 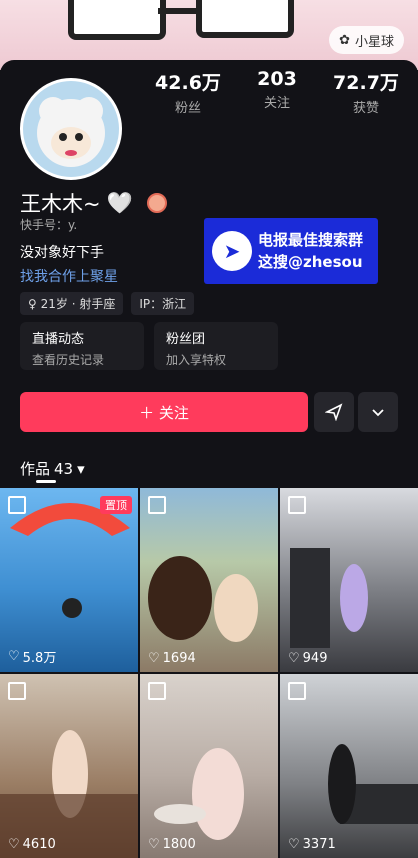 I want to click on work-tile: ♡ 1800, so click(x=209, y=766).